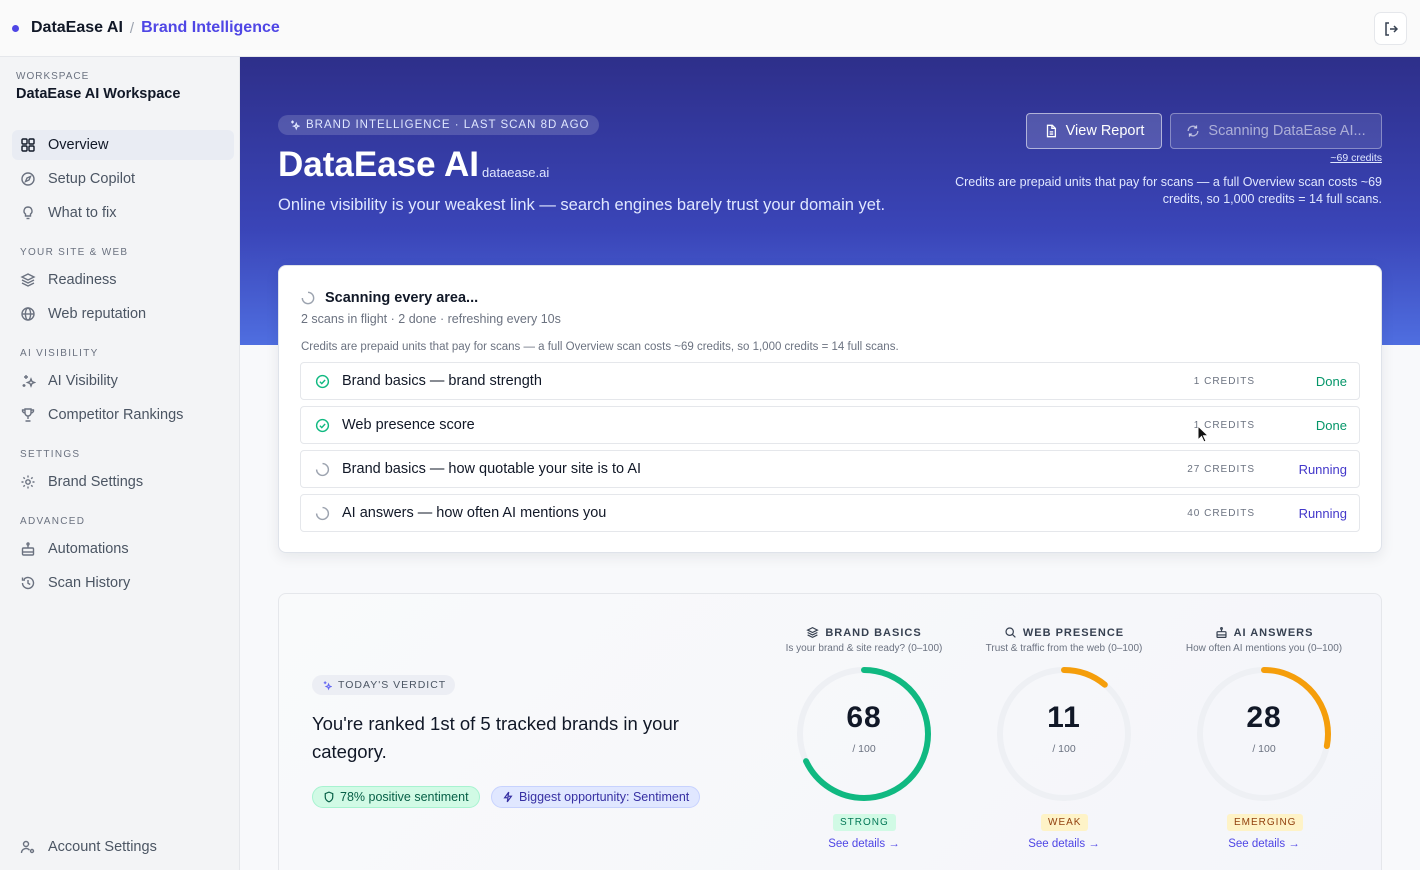 This screenshot has height=870, width=1420. What do you see at coordinates (1264, 717) in the screenshot?
I see `metric-score: 28` at bounding box center [1264, 717].